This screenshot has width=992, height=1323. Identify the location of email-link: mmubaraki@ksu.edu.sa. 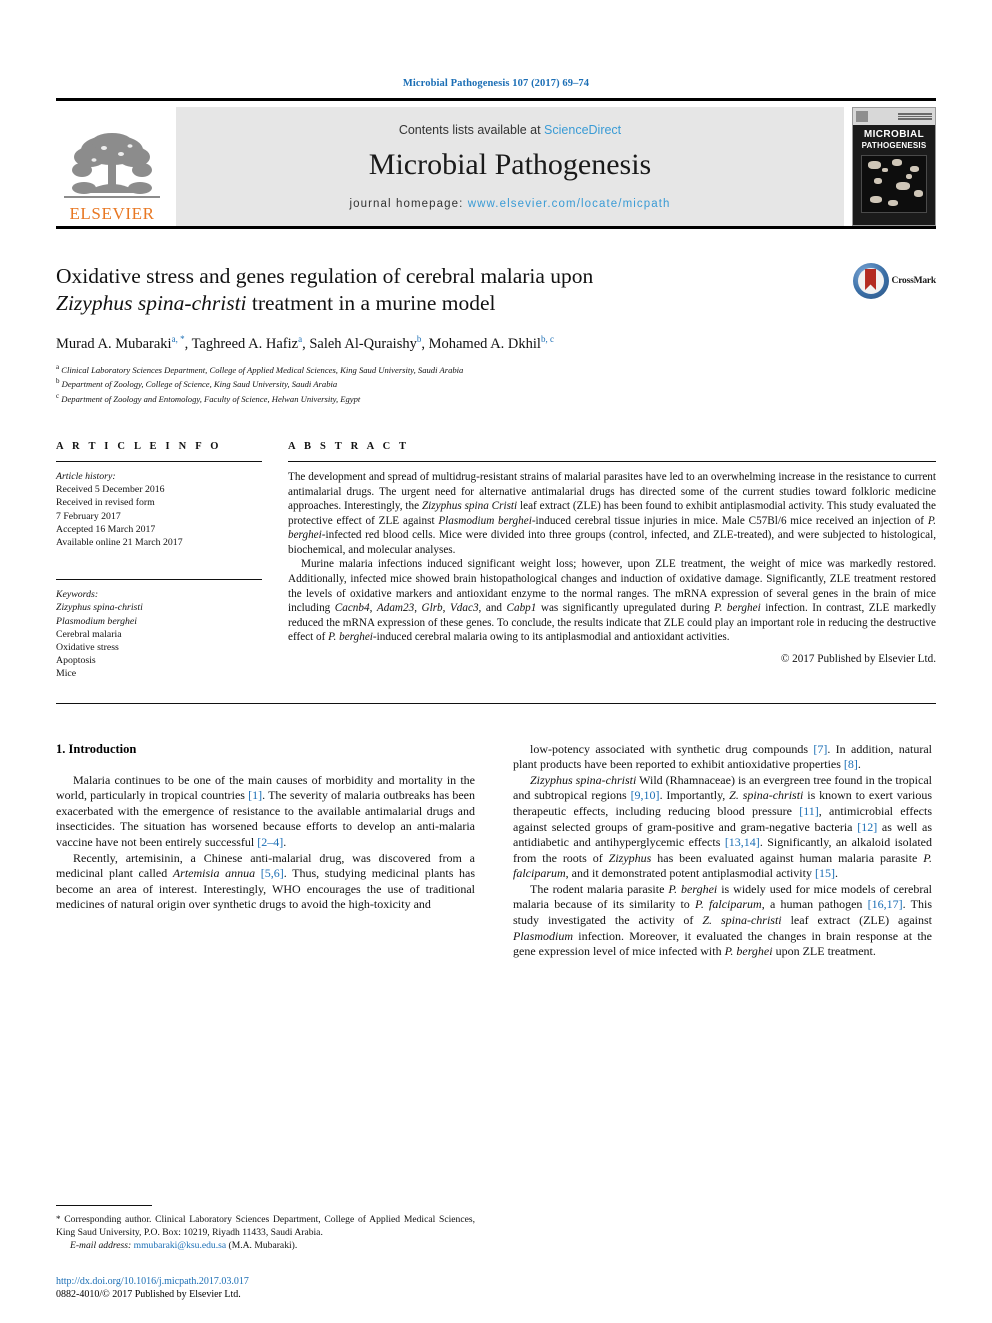
(180, 1245).